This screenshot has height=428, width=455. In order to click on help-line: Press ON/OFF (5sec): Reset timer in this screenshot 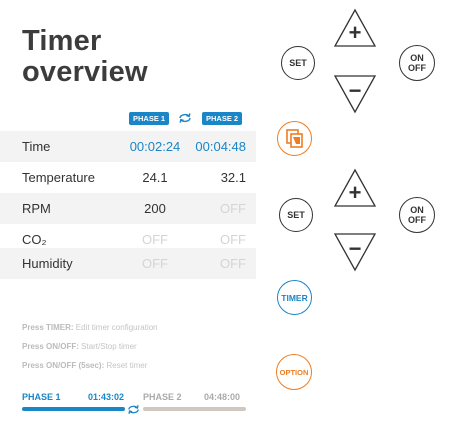, I will do `click(84, 365)`.